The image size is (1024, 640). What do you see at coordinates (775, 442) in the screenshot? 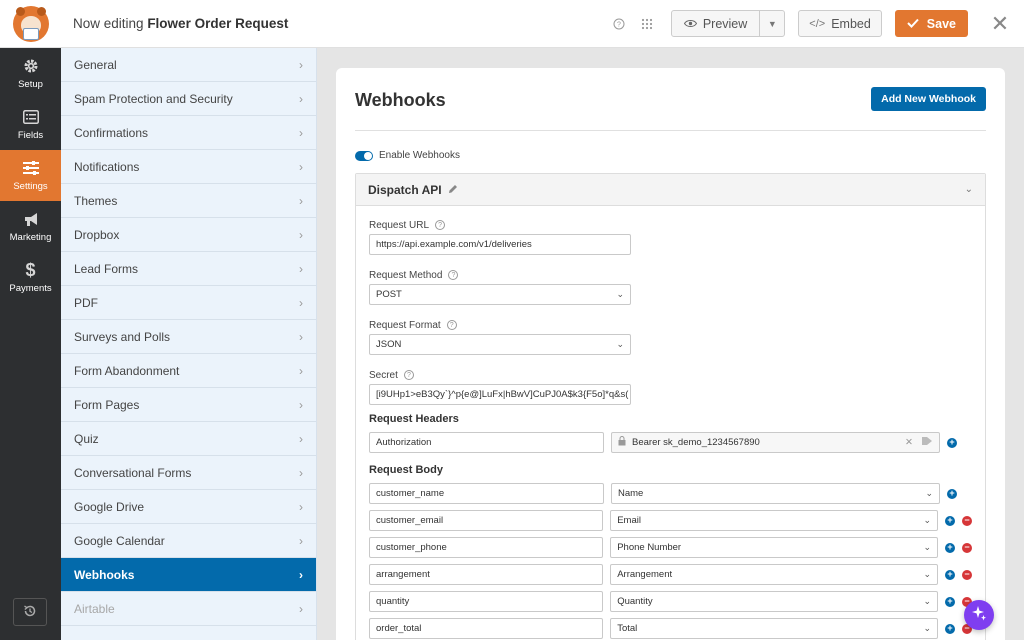
I see `header-value-input: Bearer sk_demo_1234567890 ✕` at bounding box center [775, 442].